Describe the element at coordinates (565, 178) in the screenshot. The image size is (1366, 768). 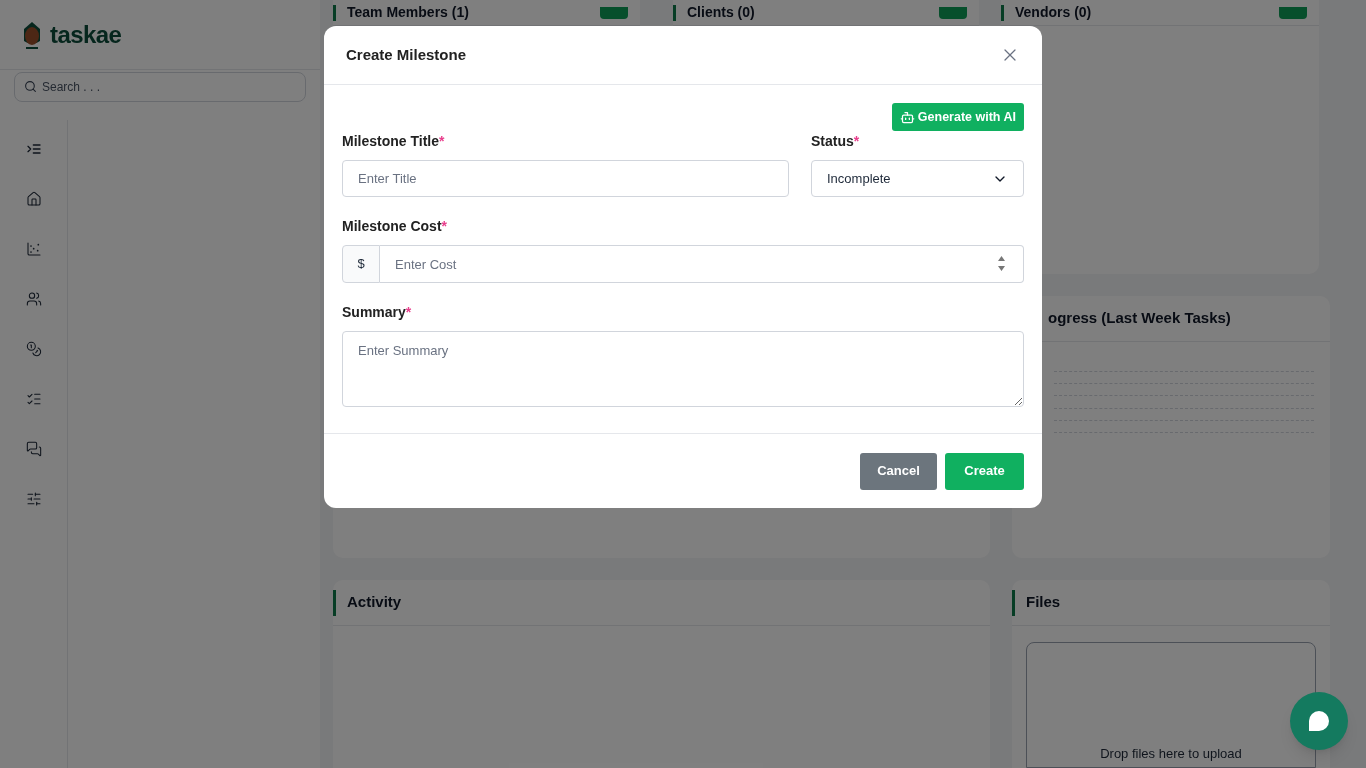
I see `title-input: Enter Title` at that location.